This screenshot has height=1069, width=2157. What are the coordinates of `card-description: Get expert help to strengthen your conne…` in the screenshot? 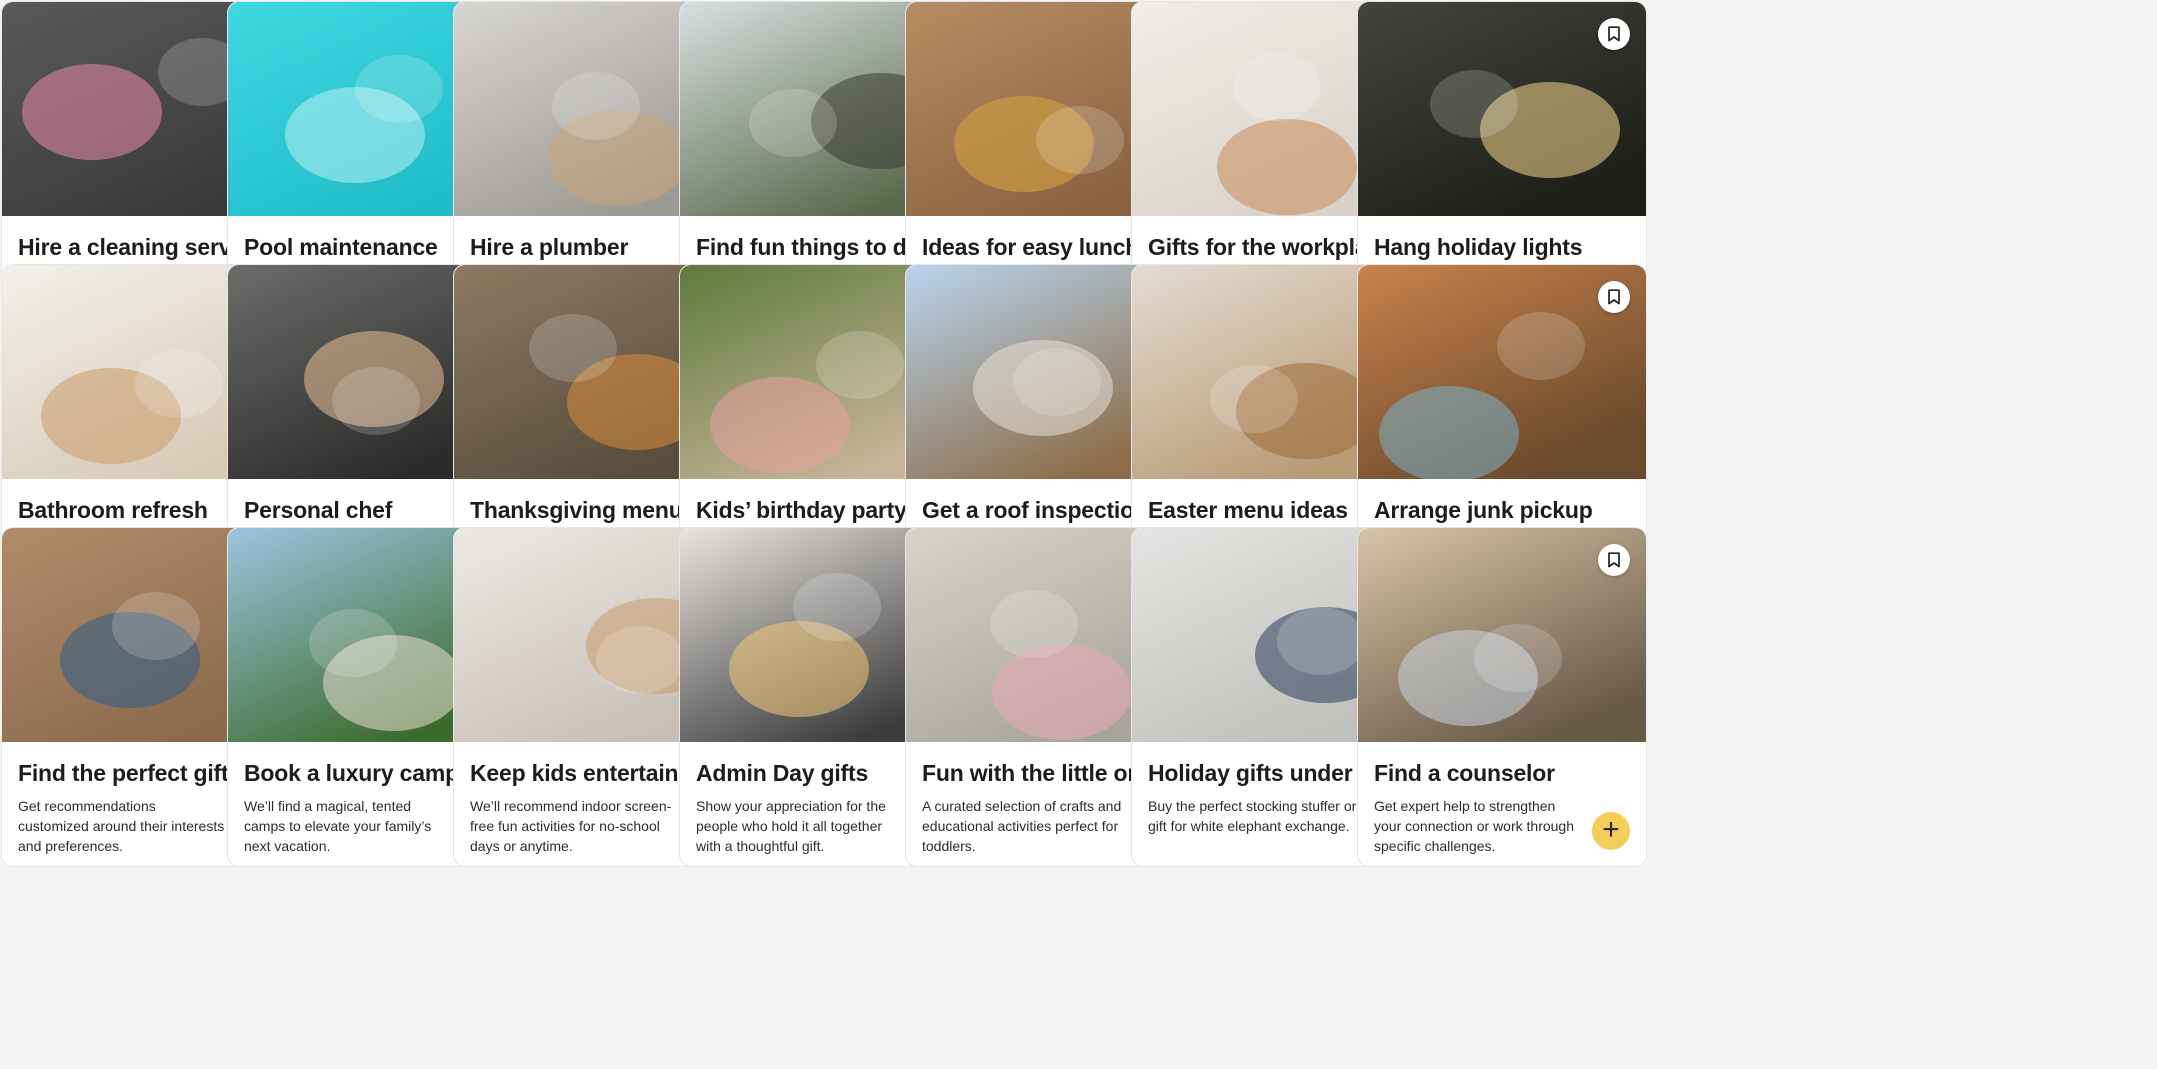 It's located at (1474, 826).